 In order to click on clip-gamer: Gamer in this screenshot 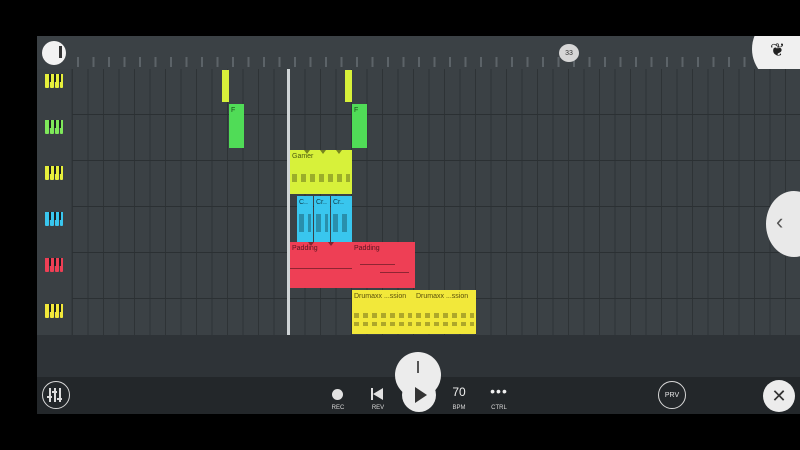, I will do `click(321, 172)`.